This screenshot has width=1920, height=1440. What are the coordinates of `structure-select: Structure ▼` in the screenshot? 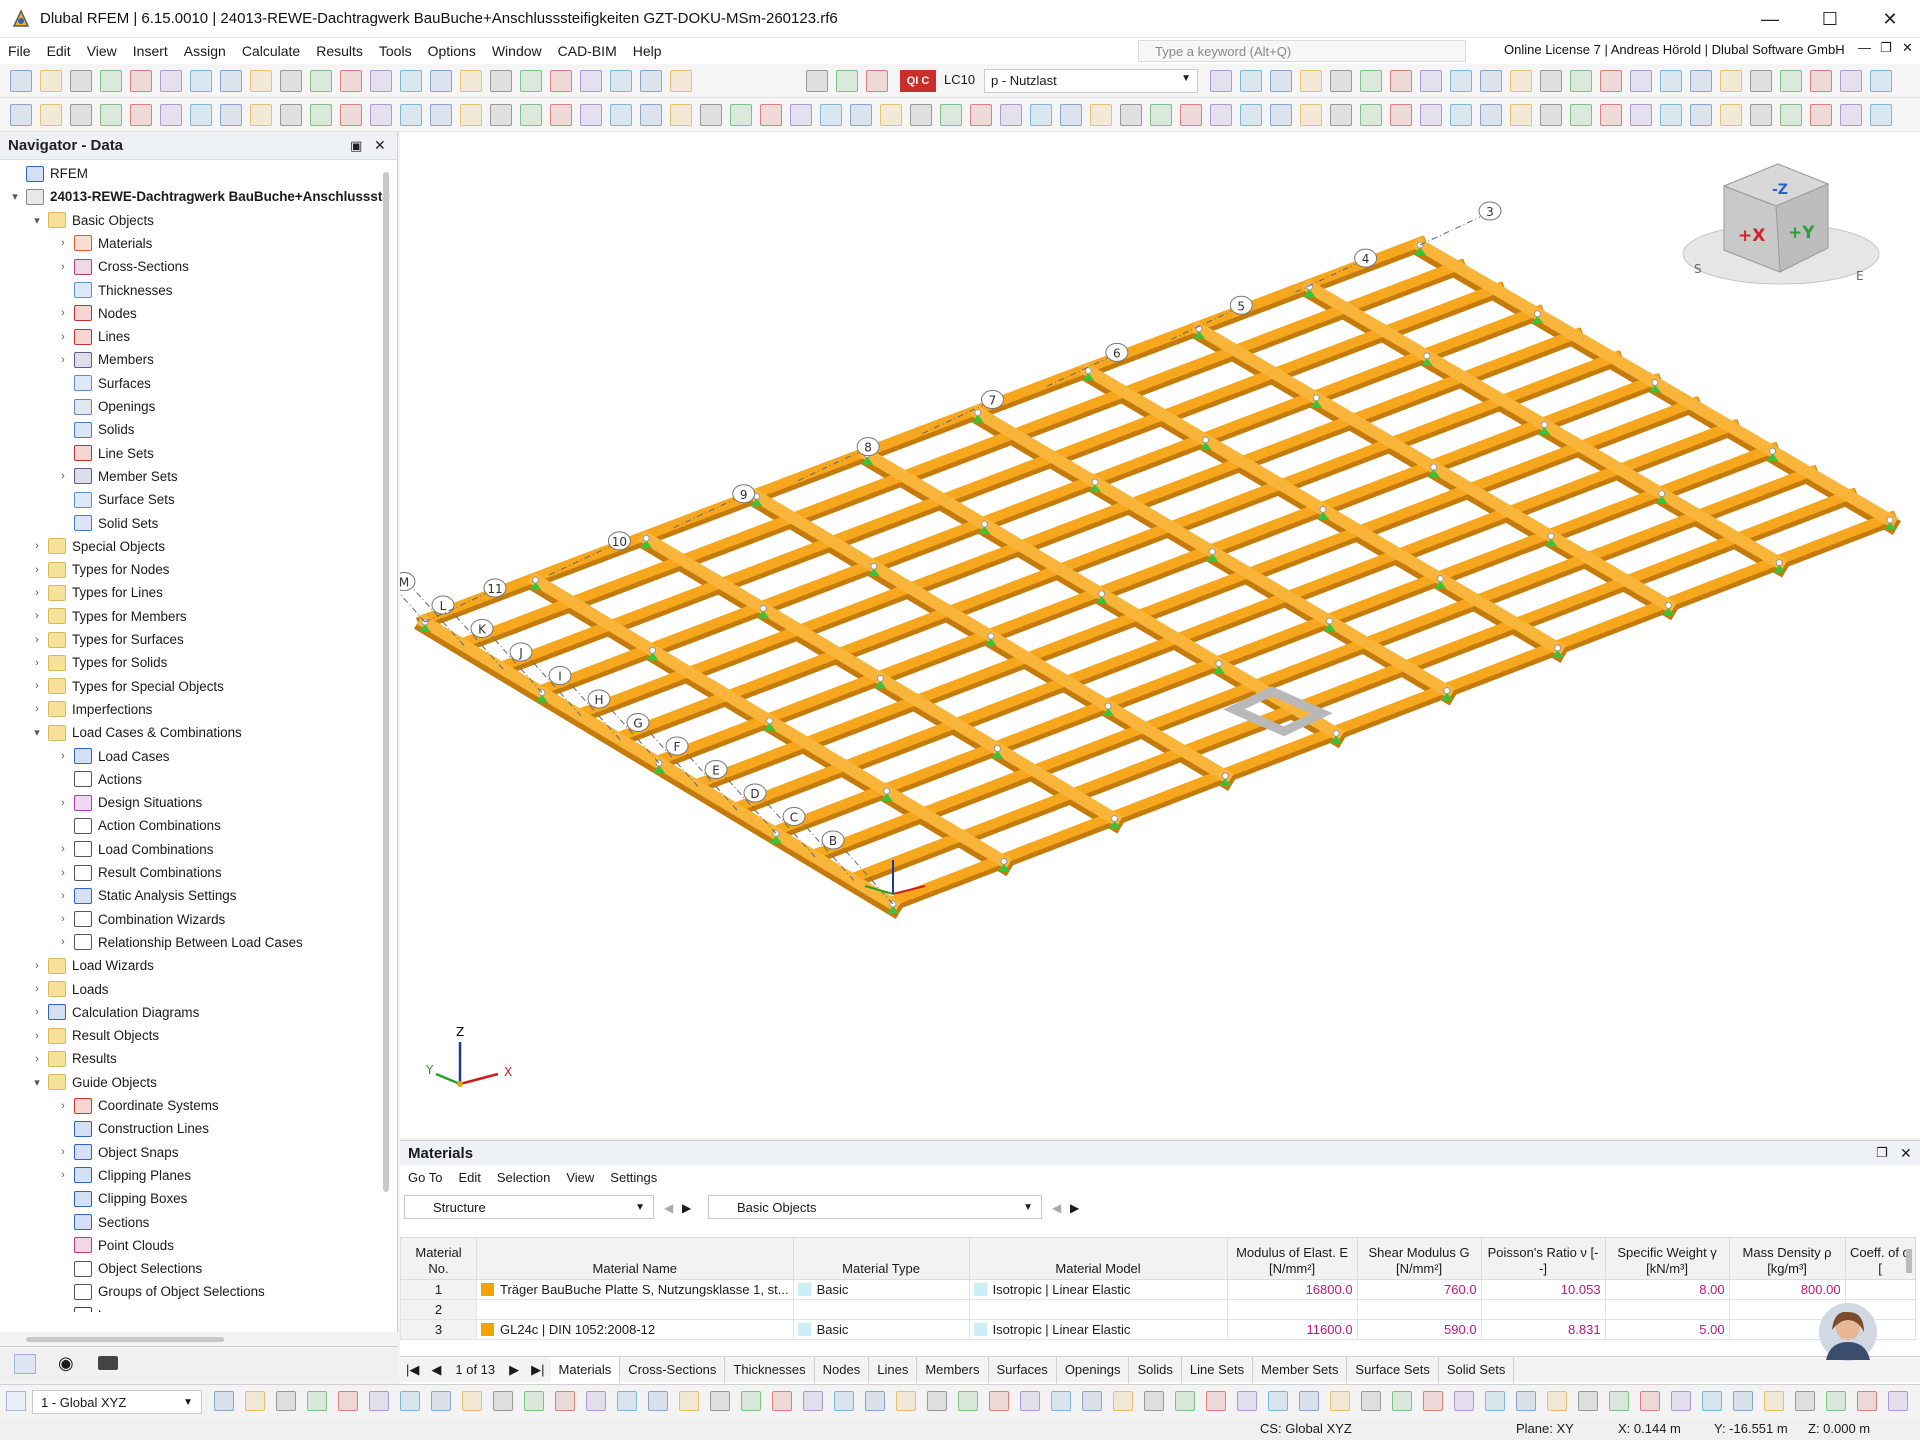 It's located at (529, 1207).